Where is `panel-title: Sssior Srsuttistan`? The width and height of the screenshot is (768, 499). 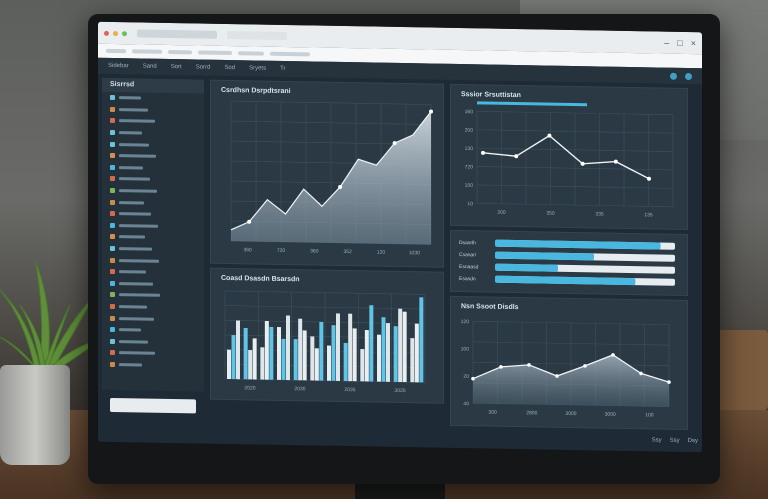
panel-title: Sssior Srsuttistan is located at coordinates (491, 95).